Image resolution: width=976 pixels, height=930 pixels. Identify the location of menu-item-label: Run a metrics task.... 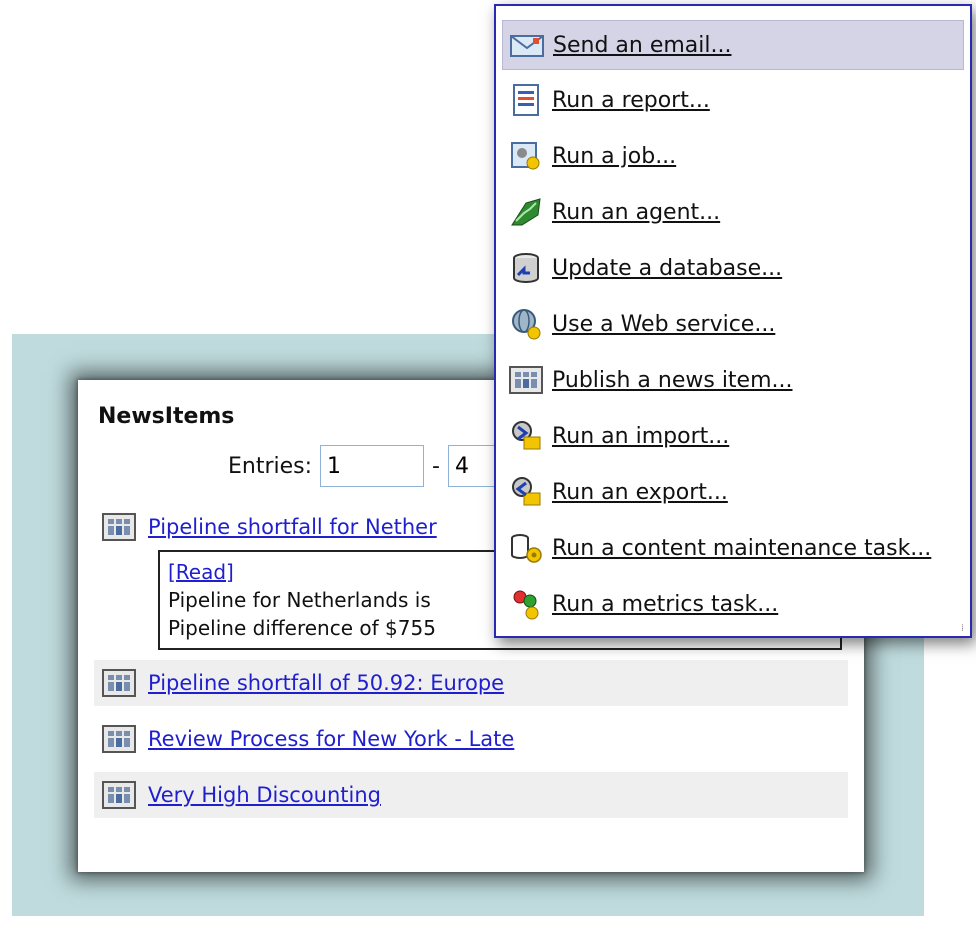
(665, 604).